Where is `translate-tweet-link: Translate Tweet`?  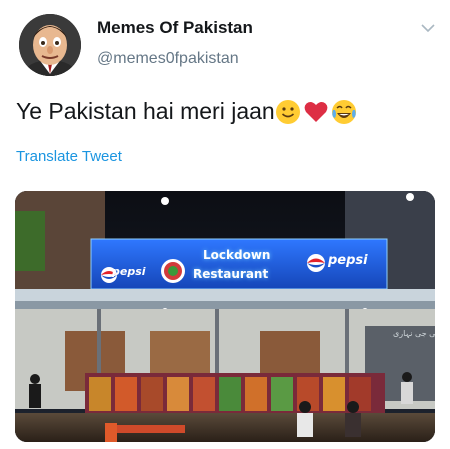
translate-tweet-link: Translate Tweet is located at coordinates (69, 156).